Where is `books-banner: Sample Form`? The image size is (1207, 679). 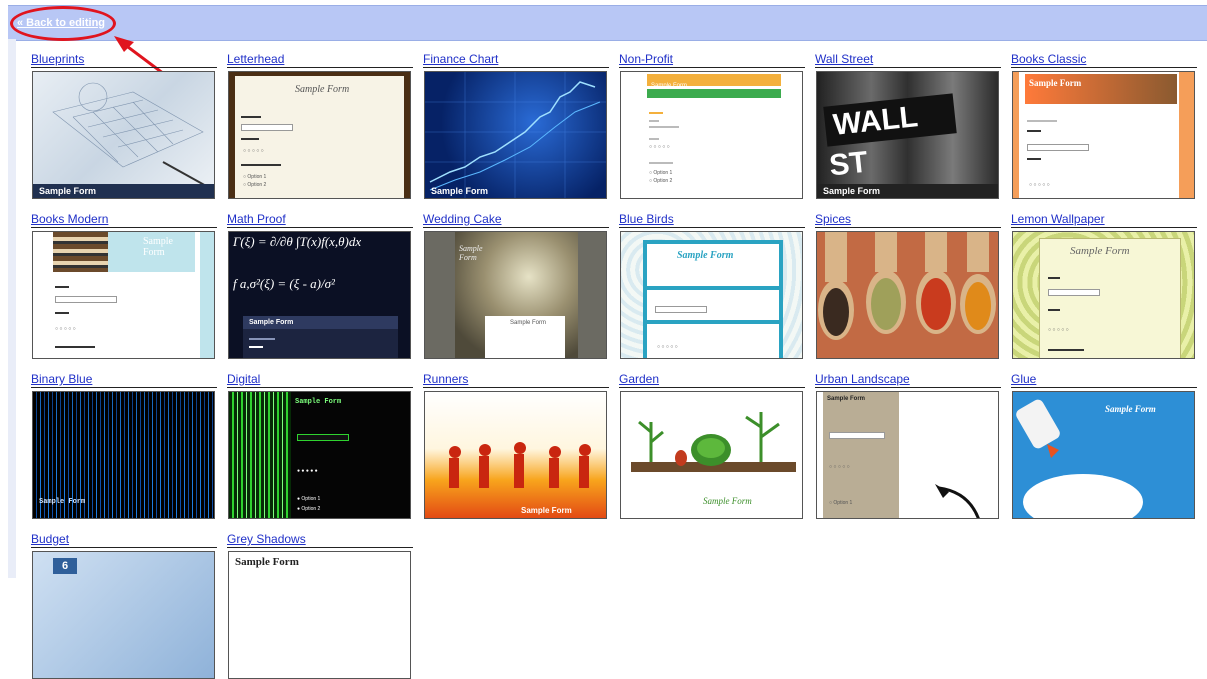 books-banner: Sample Form is located at coordinates (1101, 89).